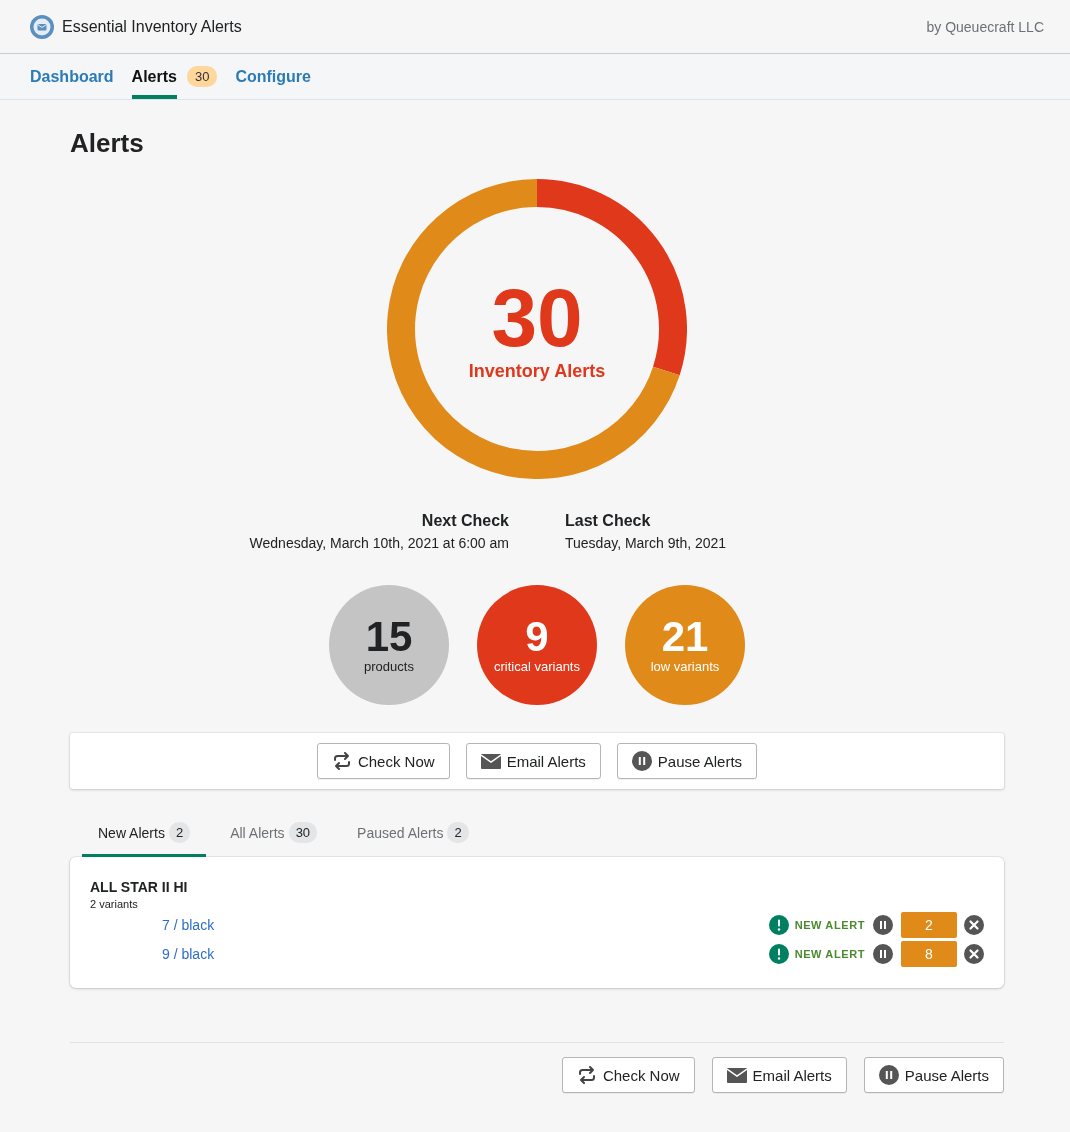 Image resolution: width=1070 pixels, height=1132 pixels. I want to click on alert-caption: Inventory Alerts, so click(537, 371).